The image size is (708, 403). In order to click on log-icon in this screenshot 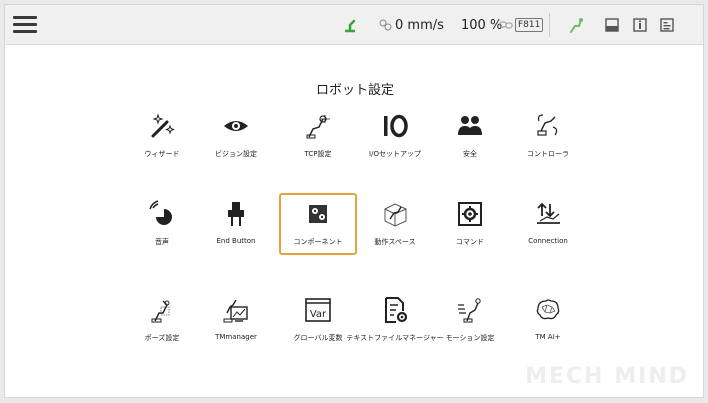, I will do `click(667, 25)`.